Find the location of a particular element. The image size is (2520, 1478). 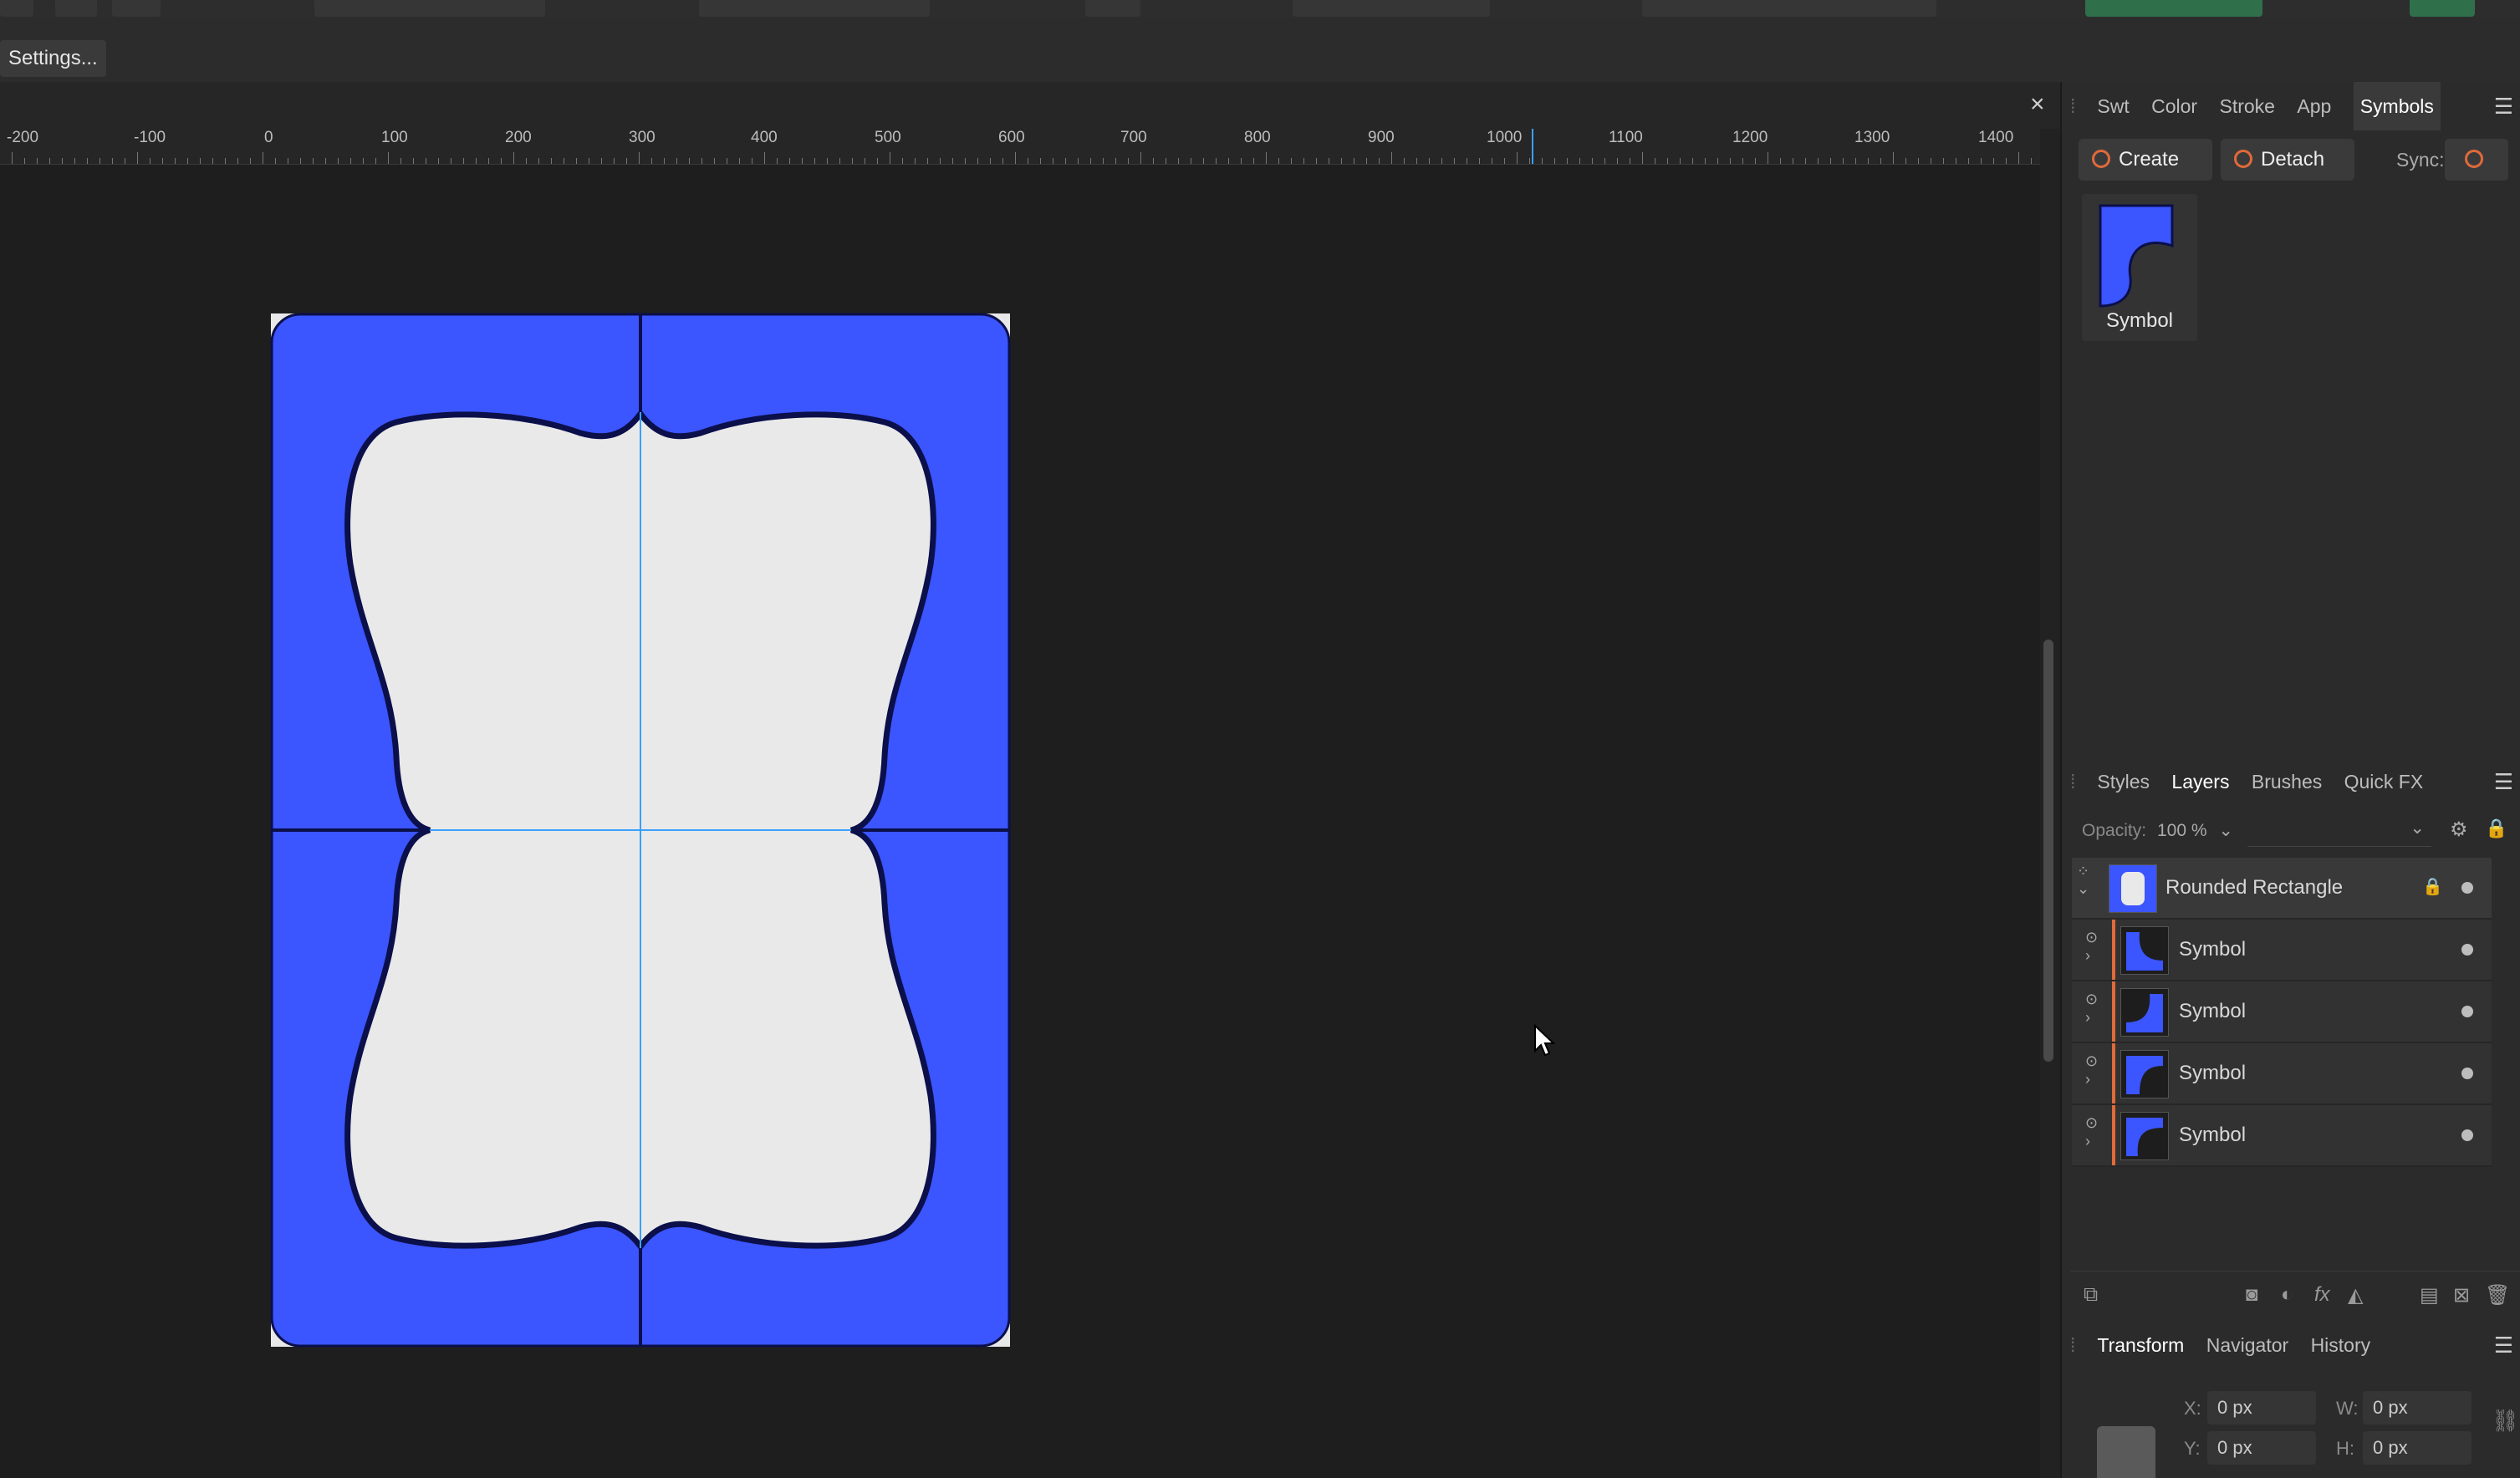

tab-styles: Styles is located at coordinates (2123, 782).